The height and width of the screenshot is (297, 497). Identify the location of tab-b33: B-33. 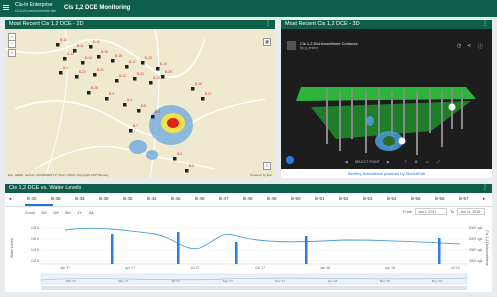
(80, 198).